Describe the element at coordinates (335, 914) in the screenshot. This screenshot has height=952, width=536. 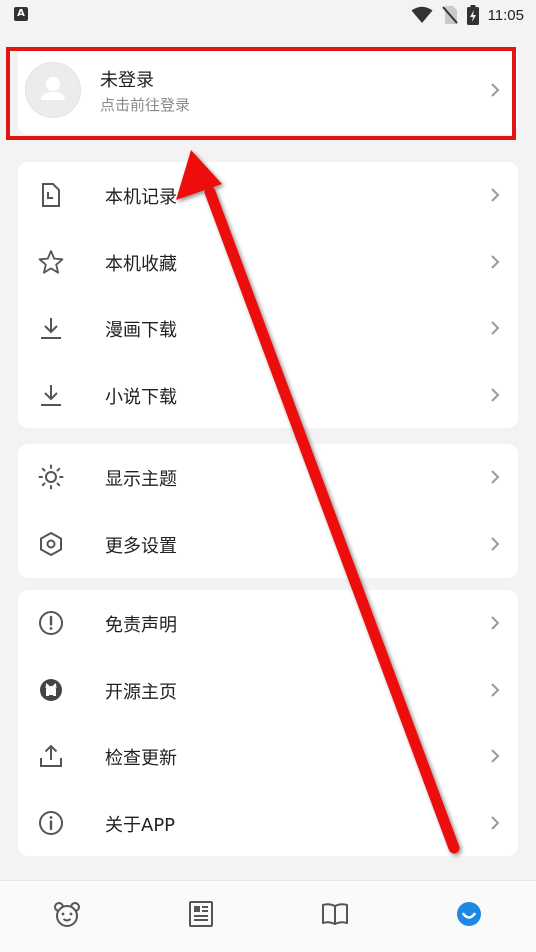
I see `book-icon` at that location.